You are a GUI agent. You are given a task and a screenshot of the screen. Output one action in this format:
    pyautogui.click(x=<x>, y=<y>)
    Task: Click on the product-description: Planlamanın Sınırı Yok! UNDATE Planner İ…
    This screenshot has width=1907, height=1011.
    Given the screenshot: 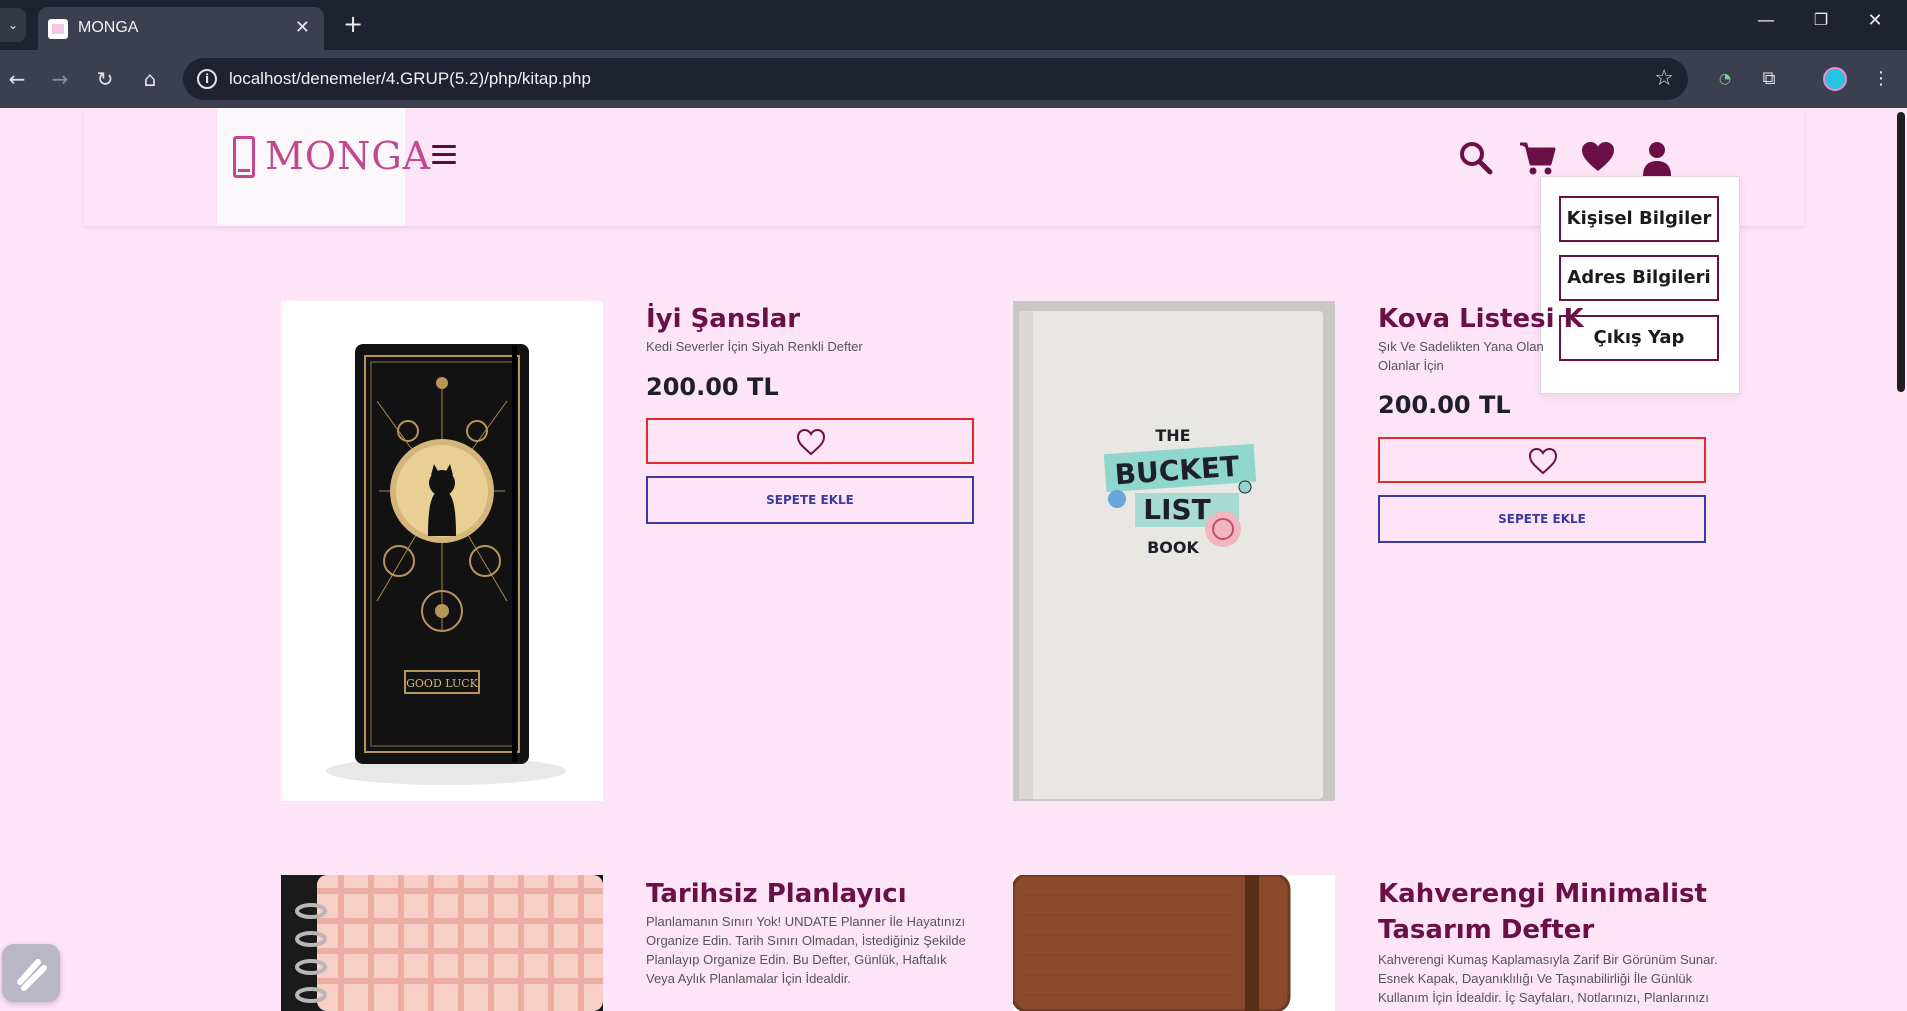 What is the action you would take?
    pyautogui.click(x=806, y=950)
    